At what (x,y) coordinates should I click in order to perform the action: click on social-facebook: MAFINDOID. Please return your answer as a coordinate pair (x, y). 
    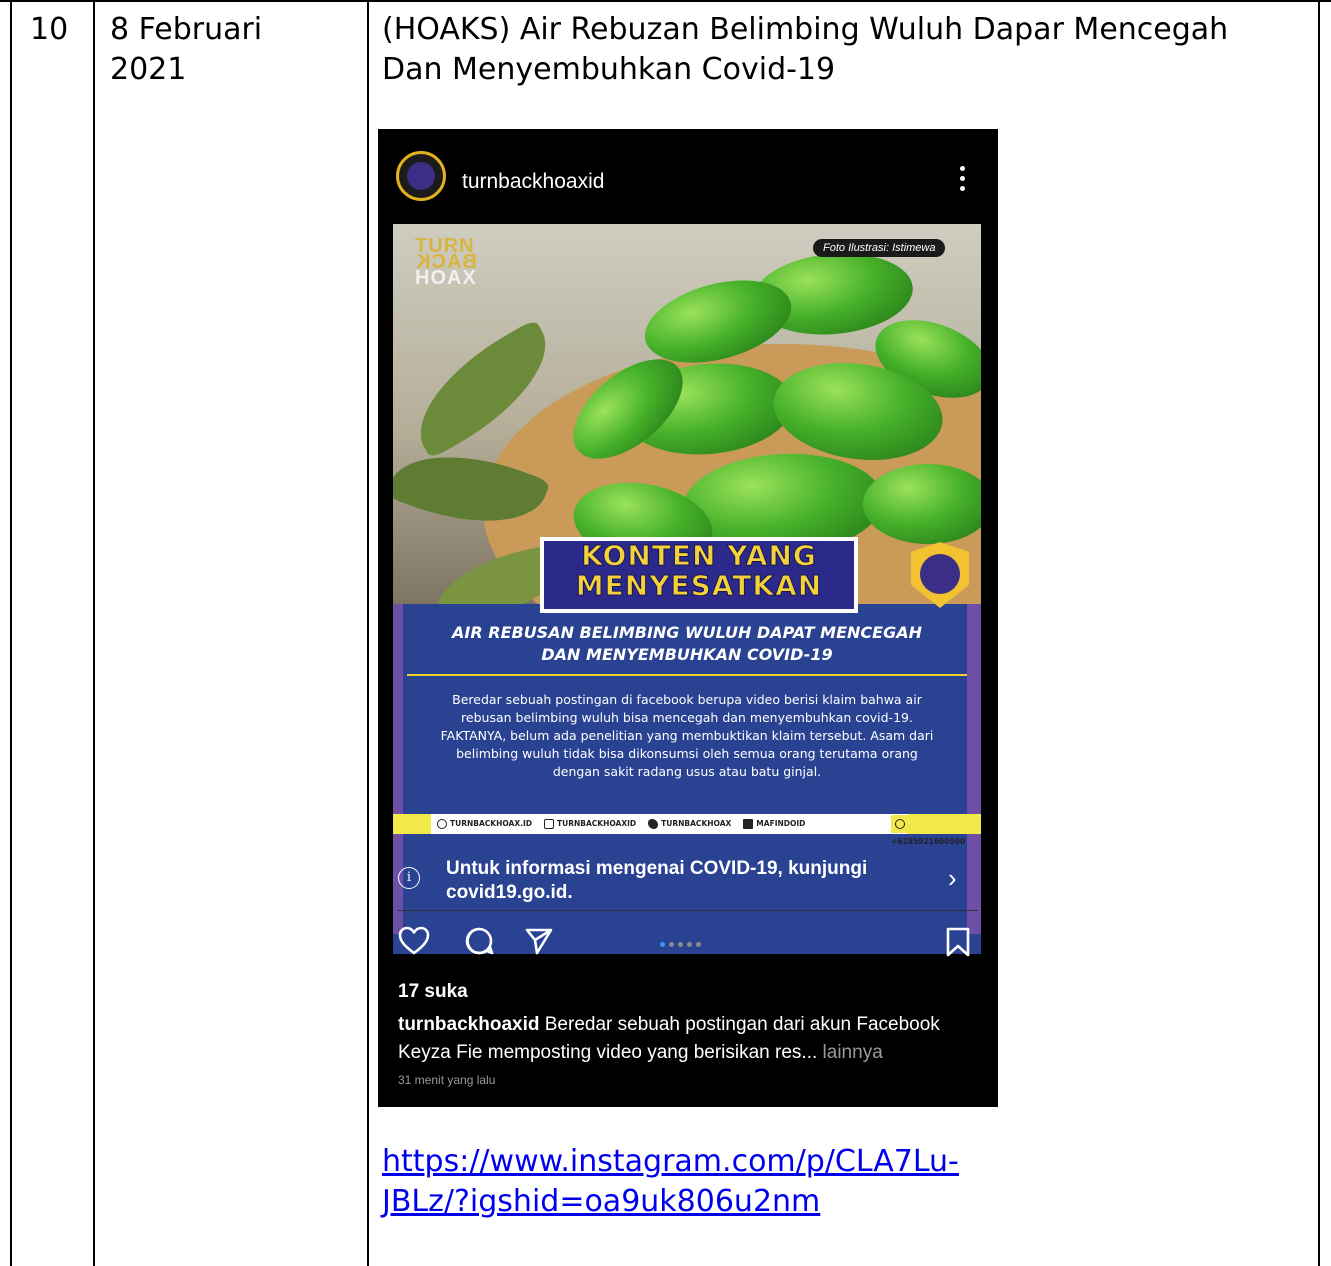
    Looking at the image, I should click on (774, 824).